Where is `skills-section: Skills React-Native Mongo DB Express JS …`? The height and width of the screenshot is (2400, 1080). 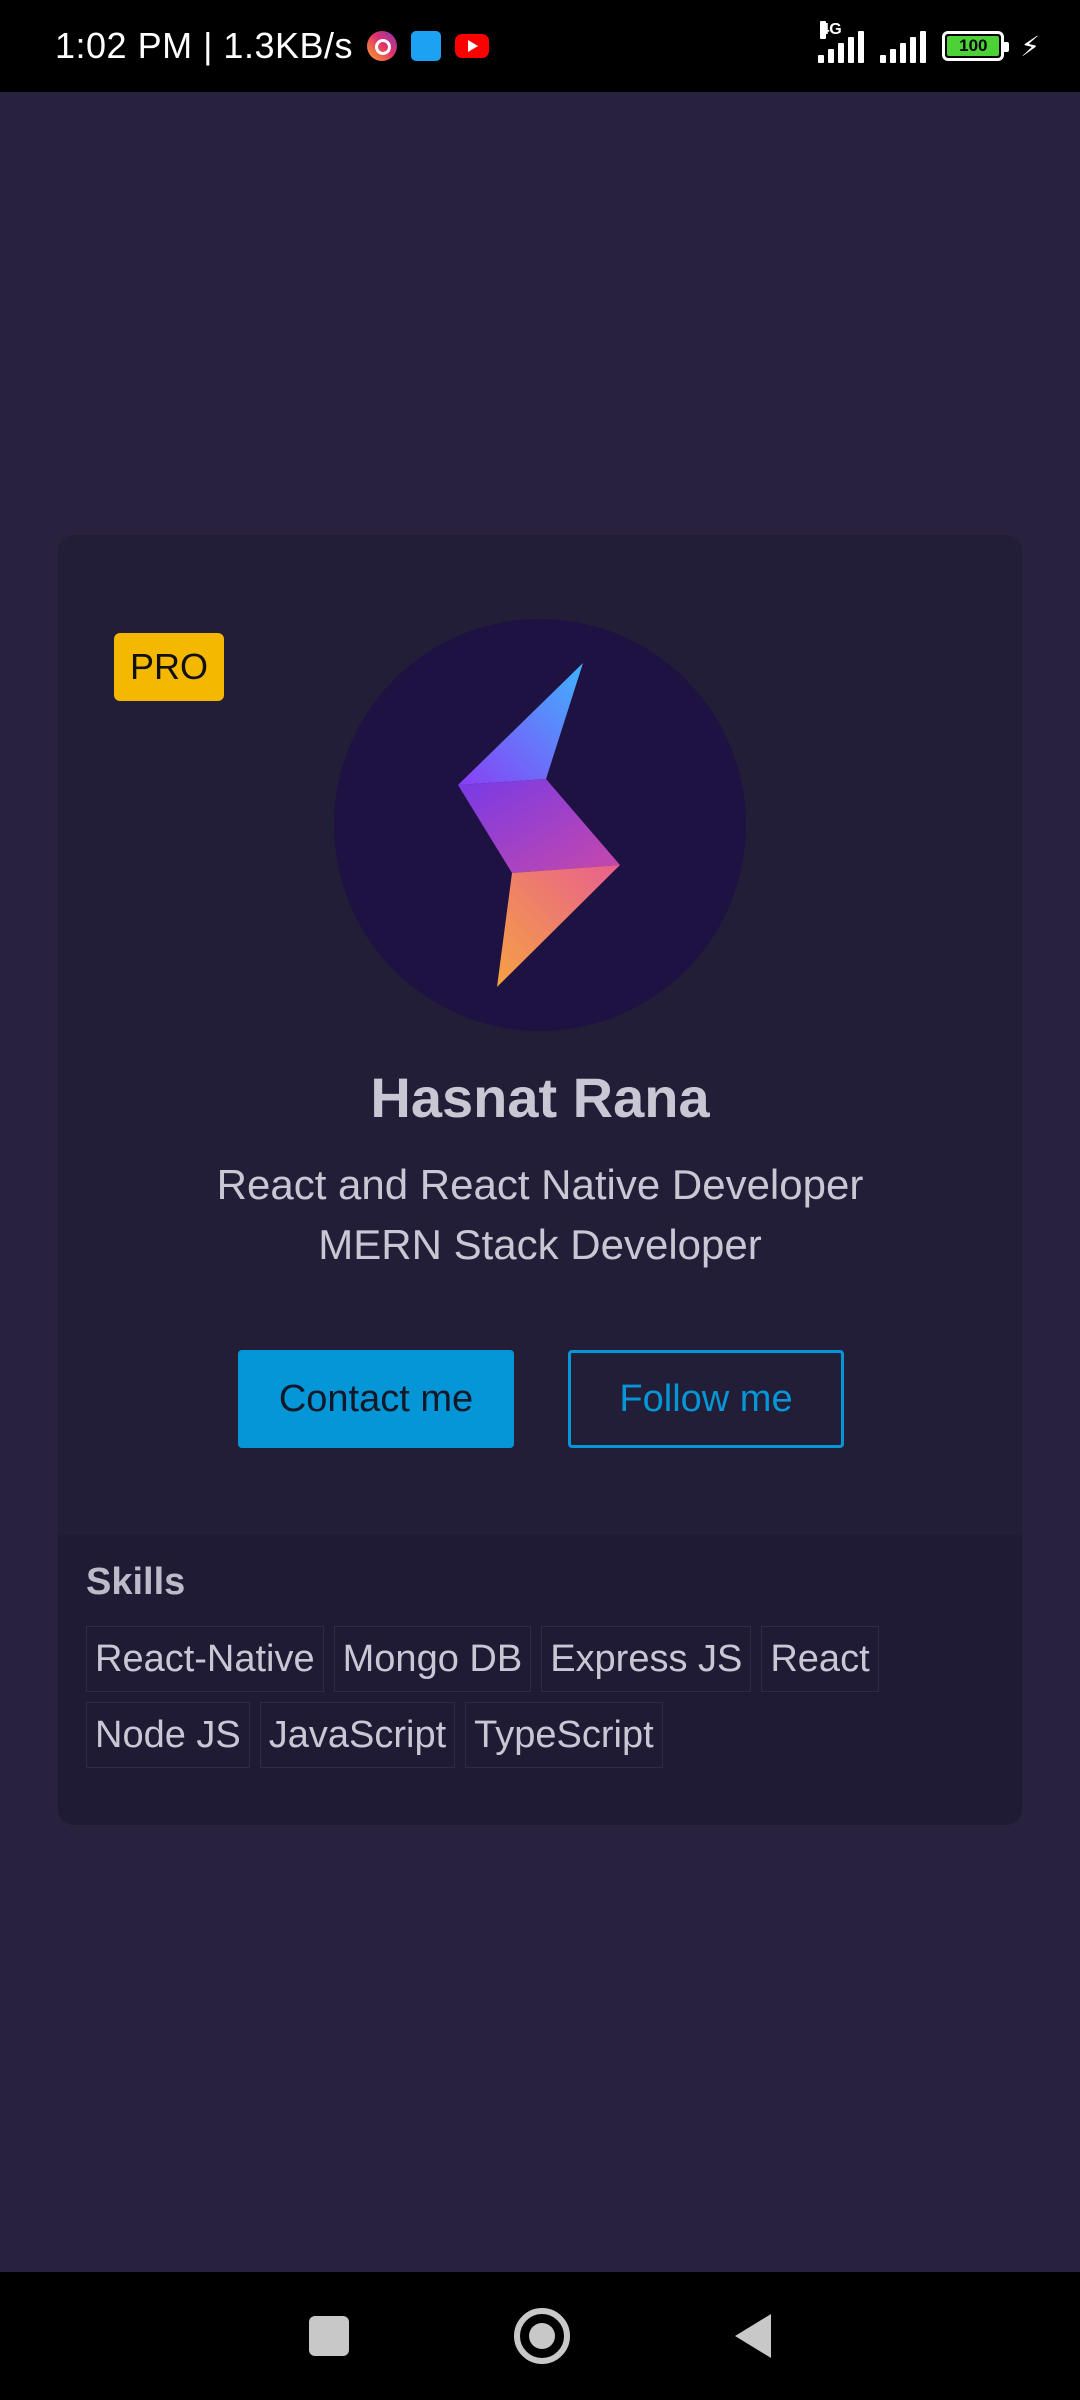
skills-section: Skills React-Native Mongo DB Express JS … is located at coordinates (540, 1680).